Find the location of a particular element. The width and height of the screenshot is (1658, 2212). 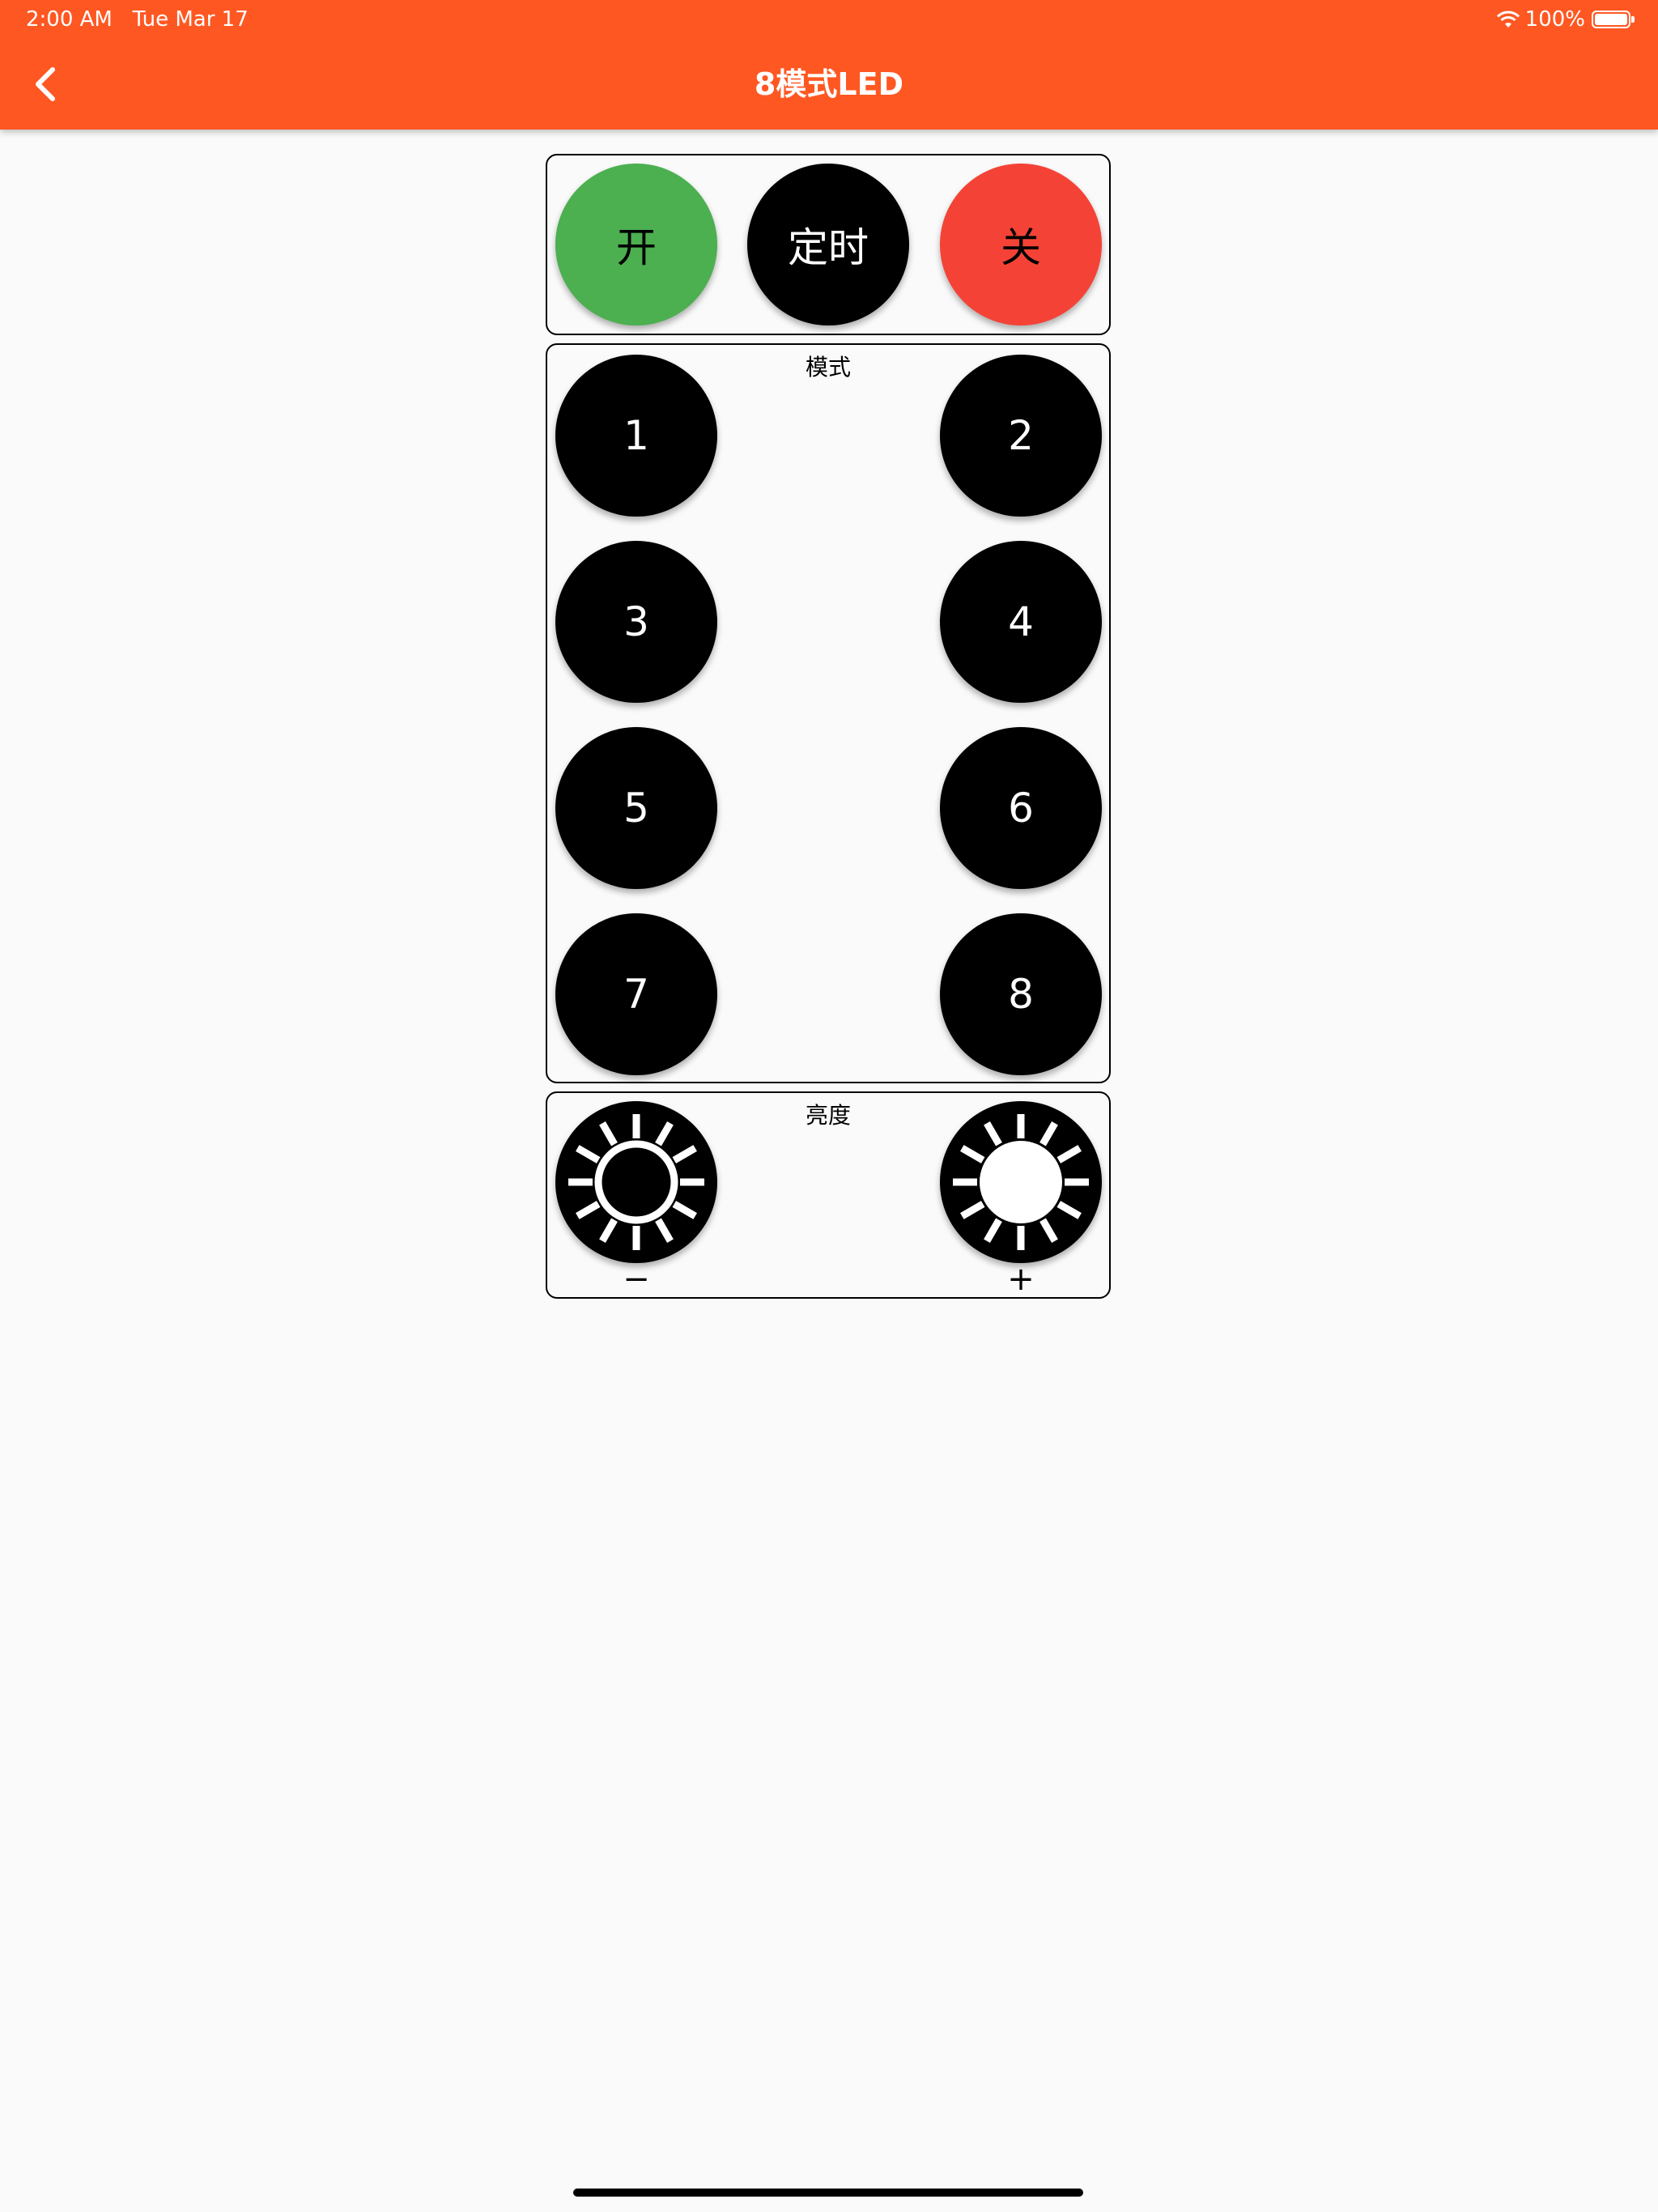

mode-button-8: 8 is located at coordinates (1021, 994).